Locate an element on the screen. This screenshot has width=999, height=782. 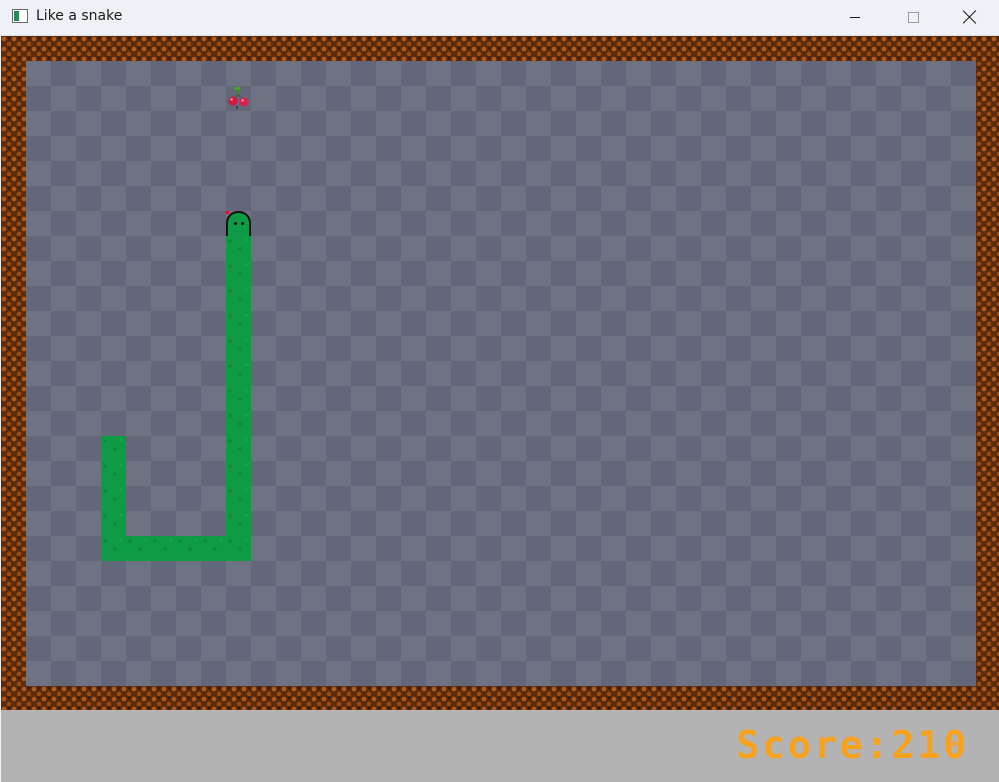
snake-body-vertical-right is located at coordinates (238, 398).